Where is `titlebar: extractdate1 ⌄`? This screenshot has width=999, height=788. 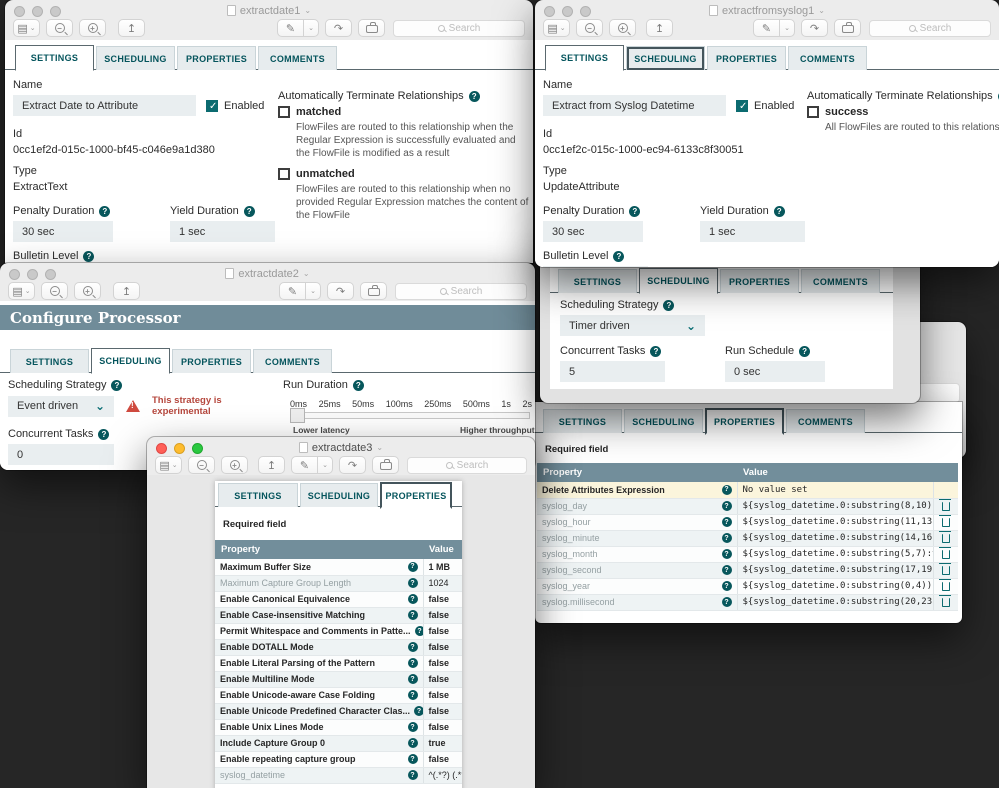
titlebar: extractdate1 ⌄ is located at coordinates (269, 8).